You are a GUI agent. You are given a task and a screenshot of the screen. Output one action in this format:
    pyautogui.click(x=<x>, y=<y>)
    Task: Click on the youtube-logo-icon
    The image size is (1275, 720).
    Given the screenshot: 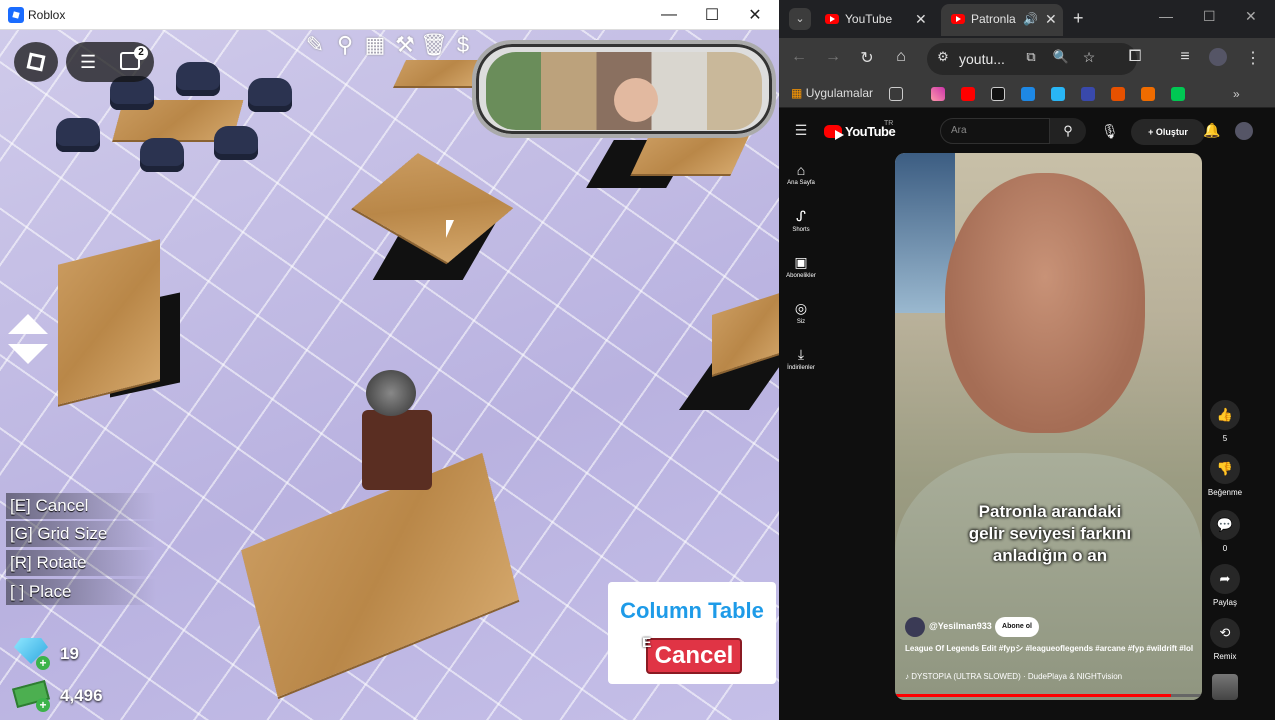 What is the action you would take?
    pyautogui.click(x=834, y=132)
    